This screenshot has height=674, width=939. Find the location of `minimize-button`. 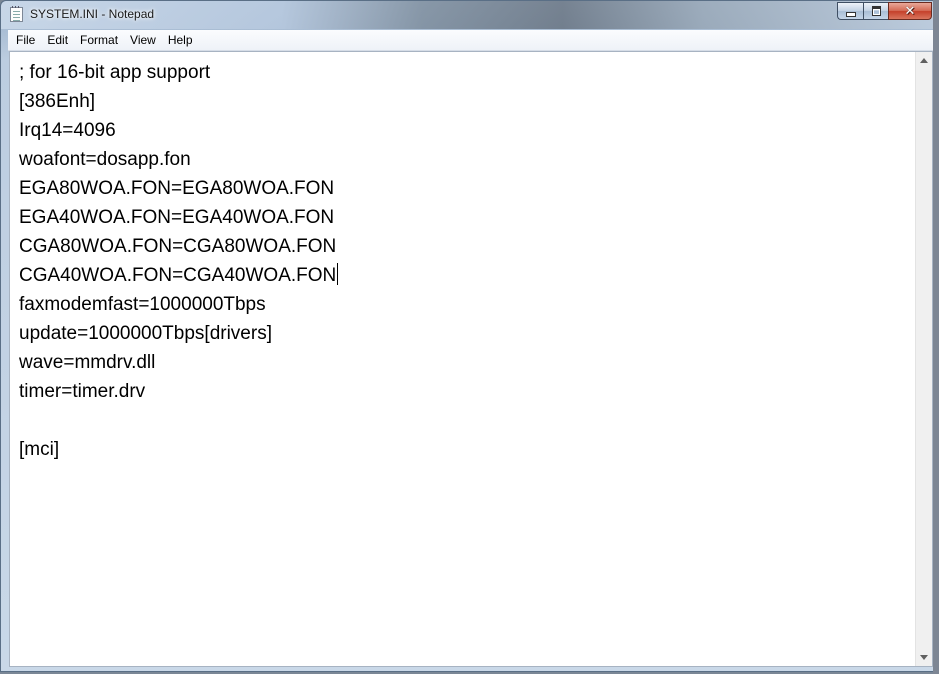

minimize-button is located at coordinates (850, 11).